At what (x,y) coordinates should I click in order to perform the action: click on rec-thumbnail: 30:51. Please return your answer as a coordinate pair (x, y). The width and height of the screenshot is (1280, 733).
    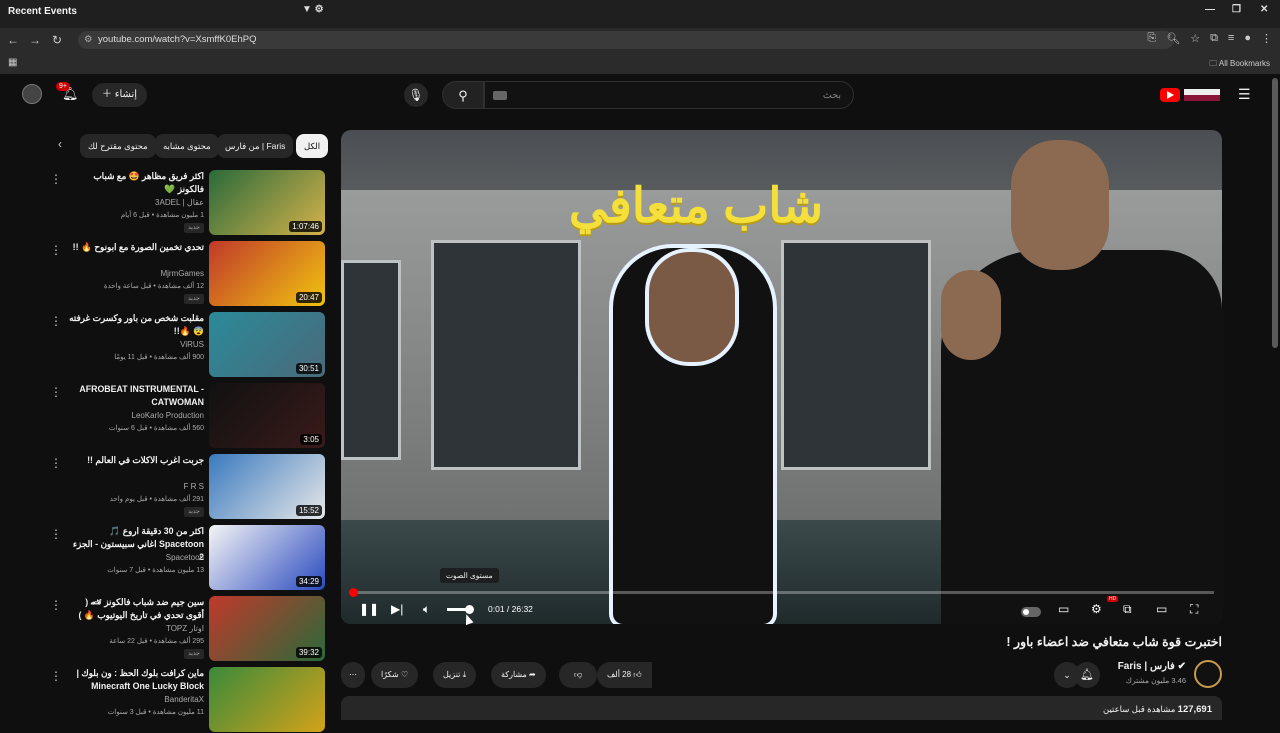
    Looking at the image, I should click on (267, 344).